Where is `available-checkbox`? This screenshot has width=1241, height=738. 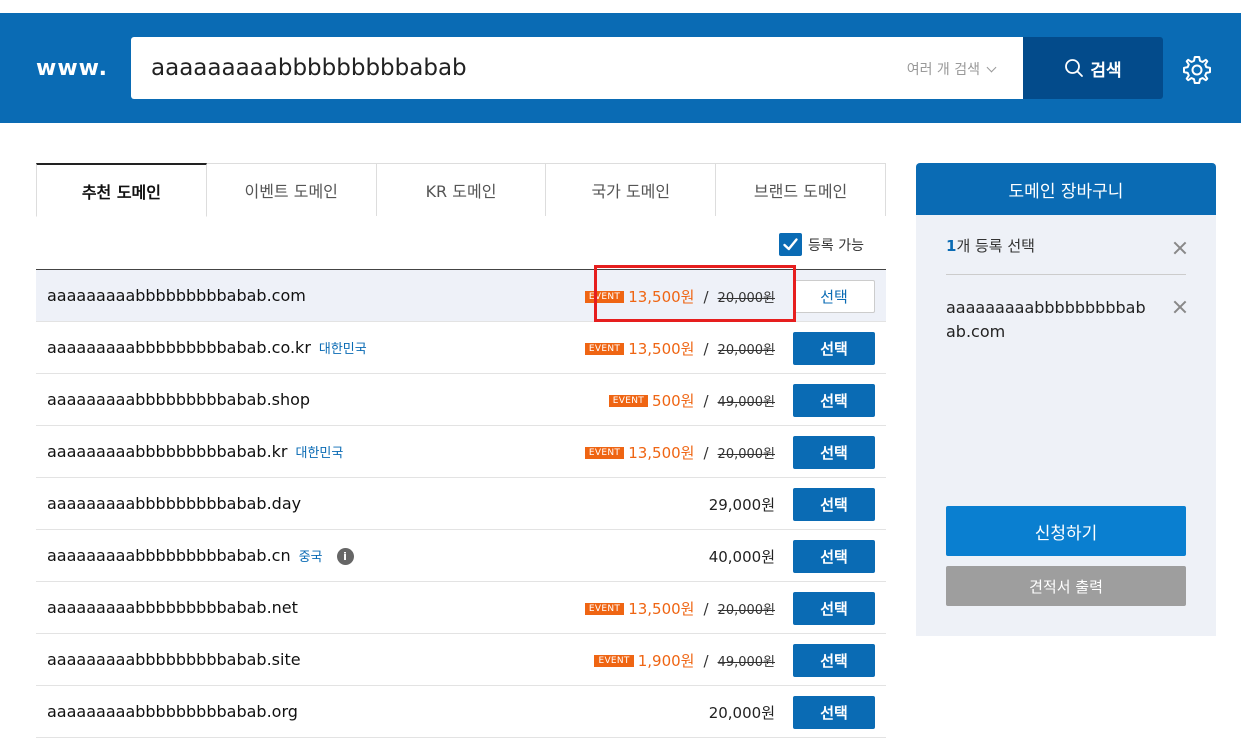 available-checkbox is located at coordinates (790, 244).